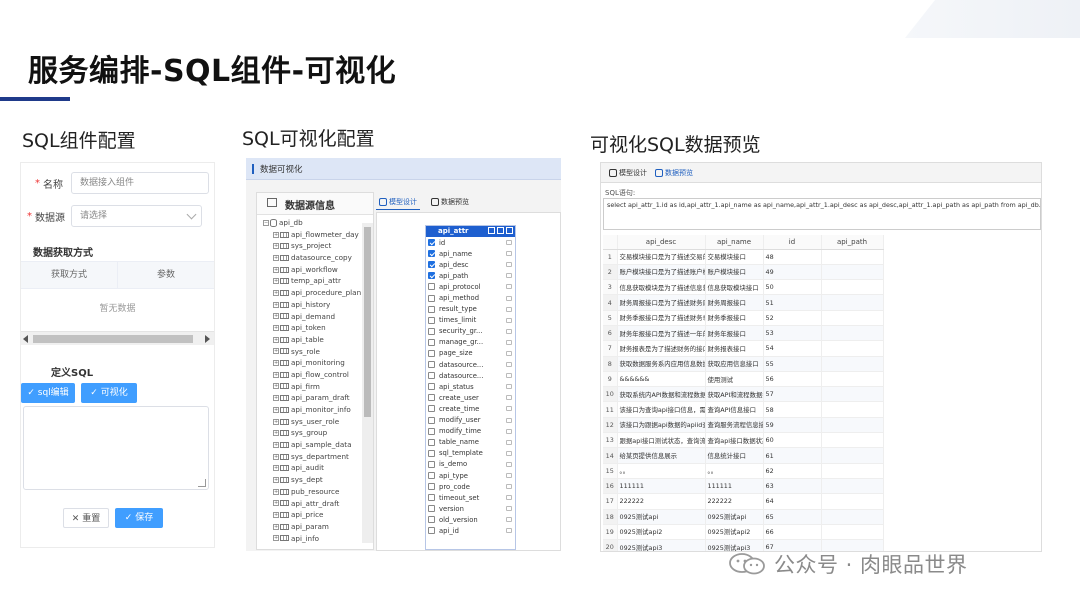 The height and width of the screenshot is (608, 1080). I want to click on tree-table-node: + api_firm, so click(310, 387).